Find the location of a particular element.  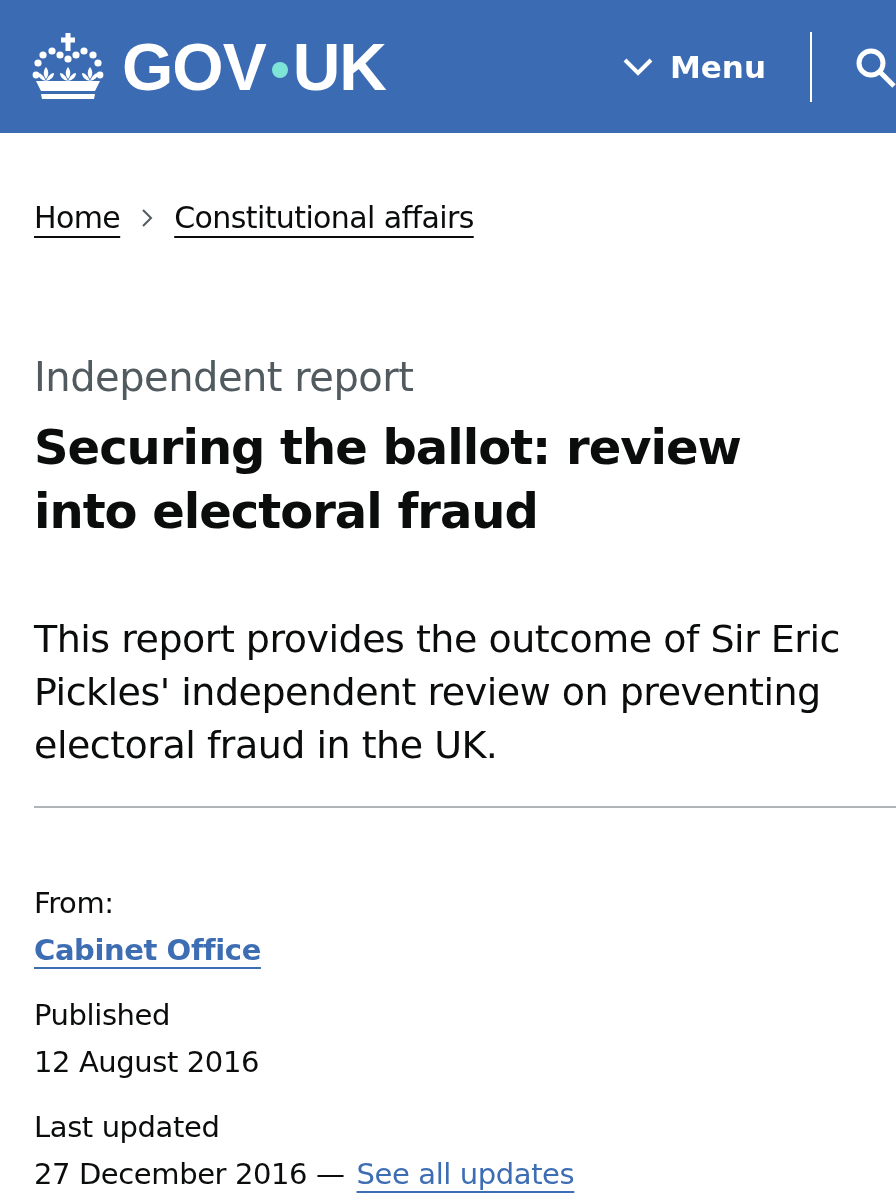

govuk-logo: GOV UK is located at coordinates (254, 66).